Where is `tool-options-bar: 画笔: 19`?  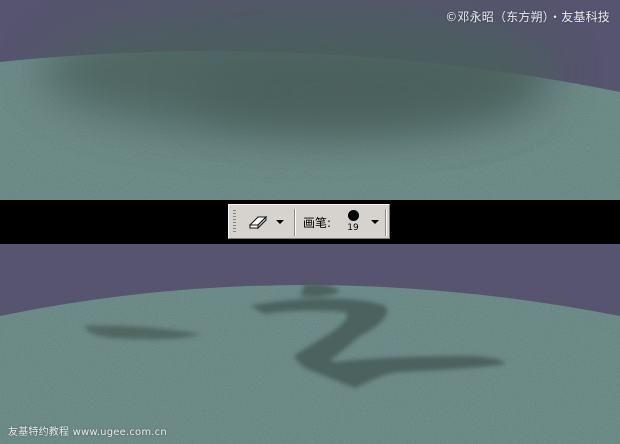 tool-options-bar: 画笔: 19 is located at coordinates (309, 221).